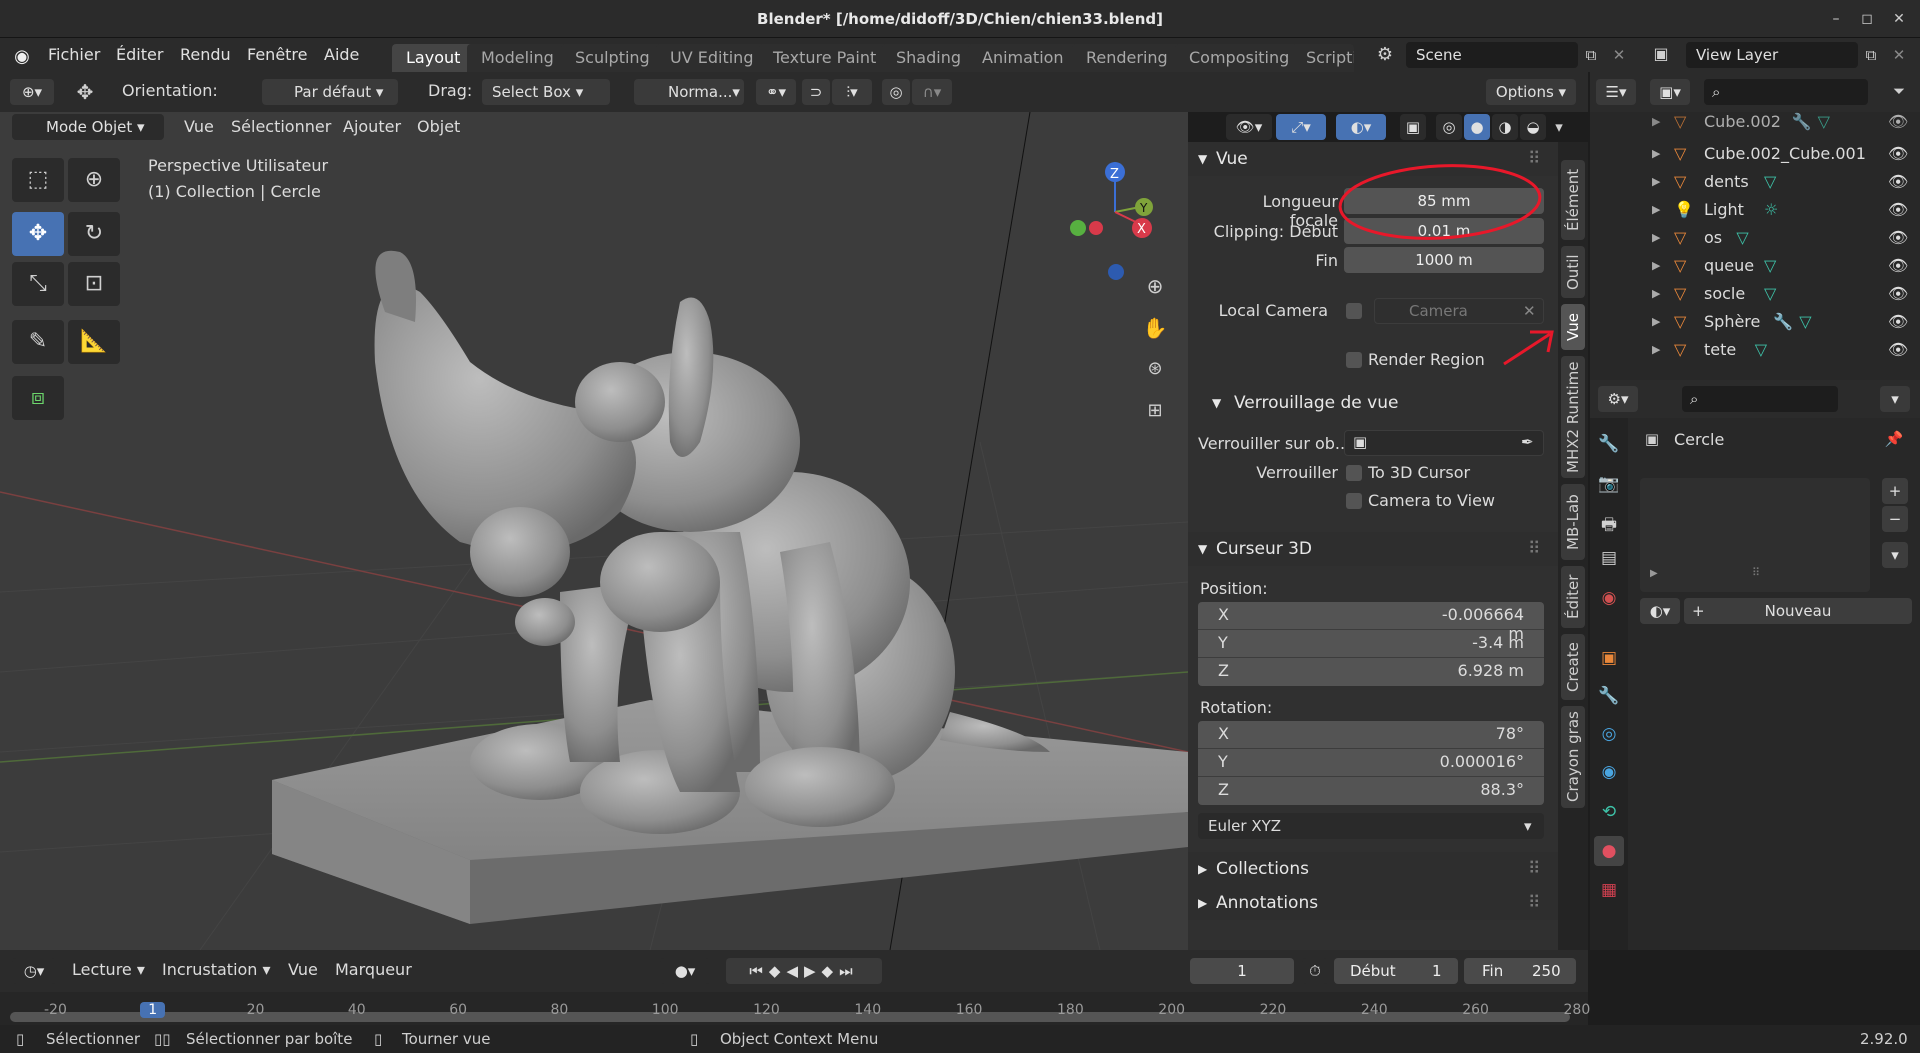 The height and width of the screenshot is (1053, 1920). What do you see at coordinates (1373, 903) in the screenshot?
I see `section-annotations-header: ▶ Annotations ⠿` at bounding box center [1373, 903].